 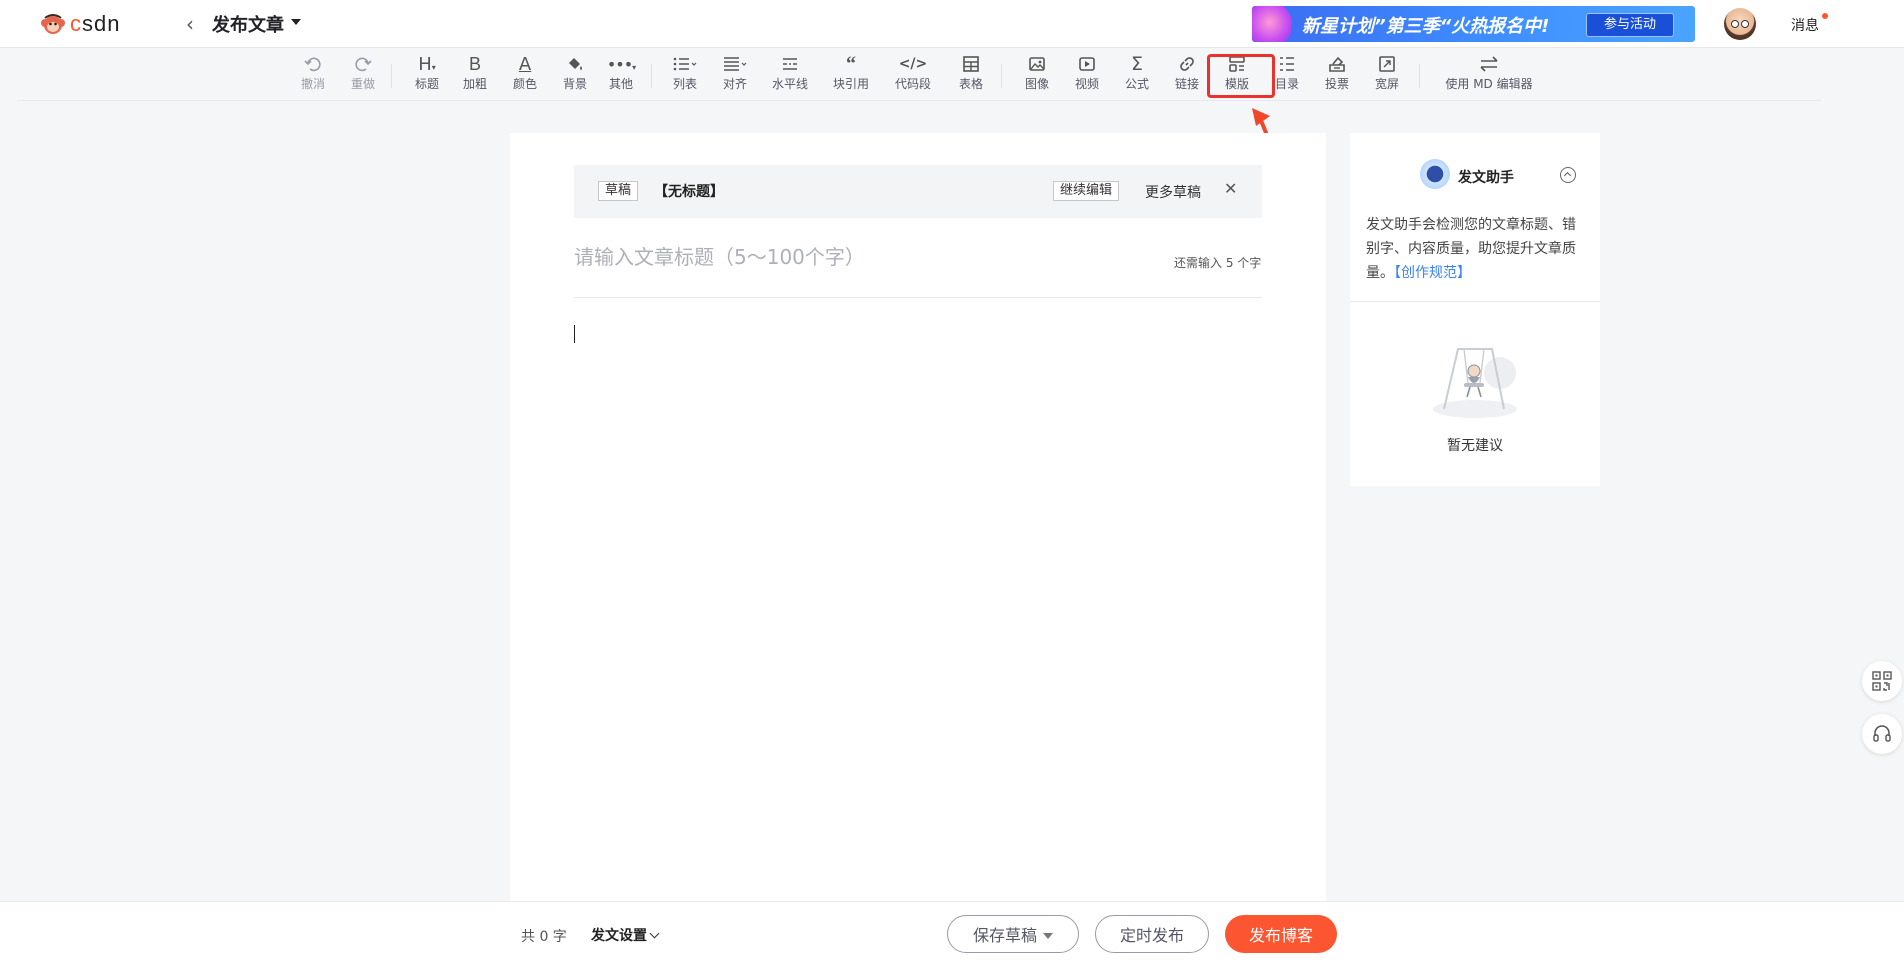 I want to click on toolbar-md-editor: 使用 MD 编辑器, so click(x=1489, y=75).